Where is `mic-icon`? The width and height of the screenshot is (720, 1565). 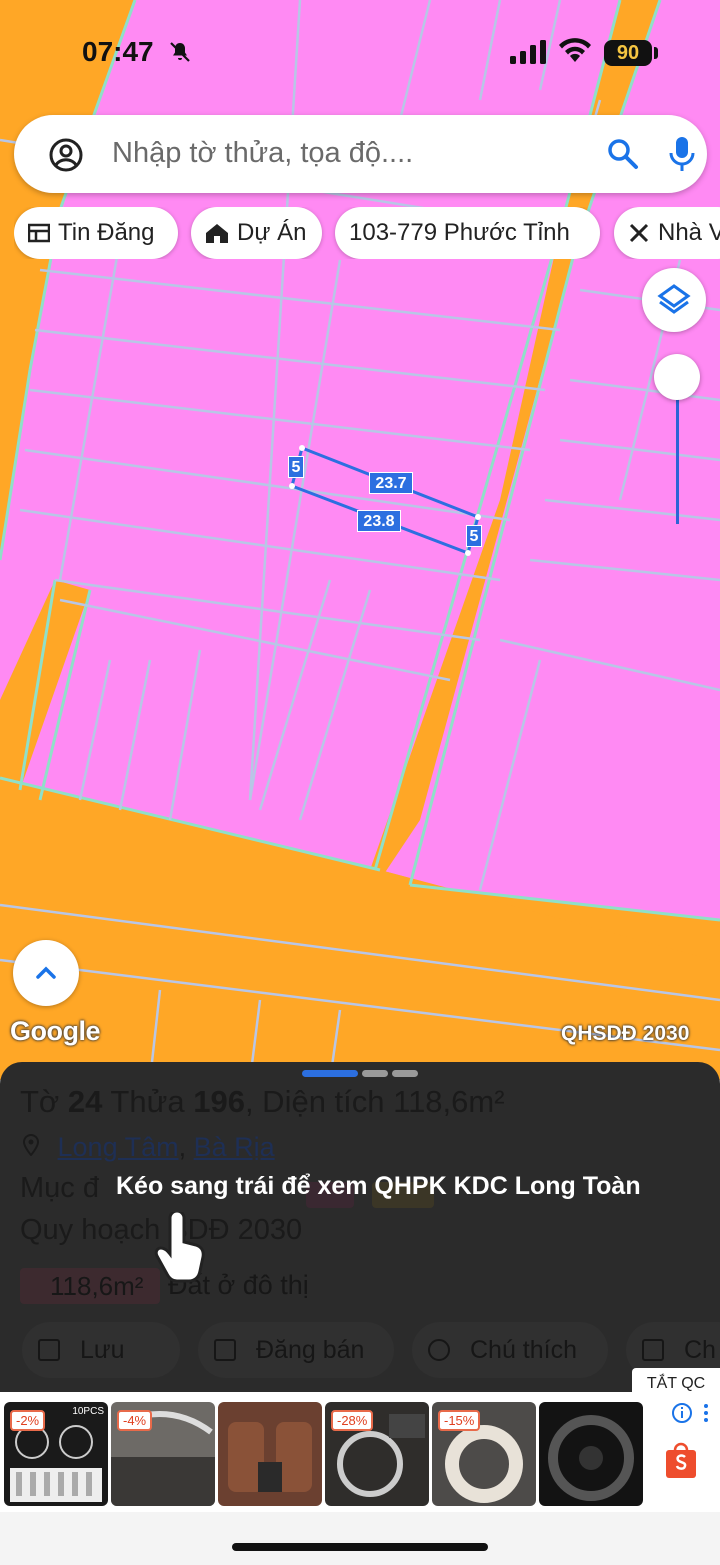
mic-icon is located at coordinates (682, 154).